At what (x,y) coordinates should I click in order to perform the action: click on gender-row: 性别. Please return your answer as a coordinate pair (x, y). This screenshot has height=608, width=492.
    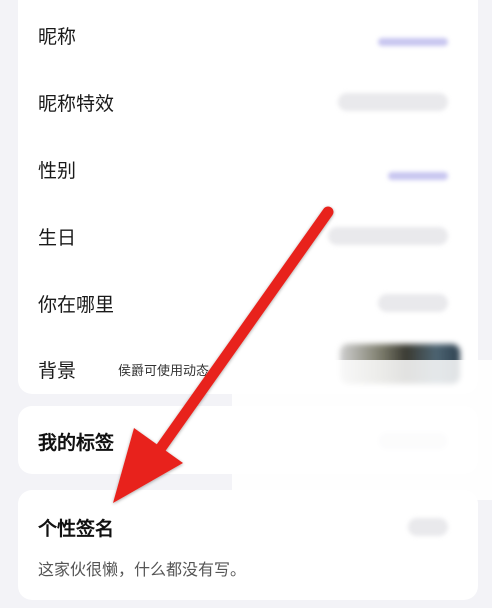
    Looking at the image, I should click on (248, 168).